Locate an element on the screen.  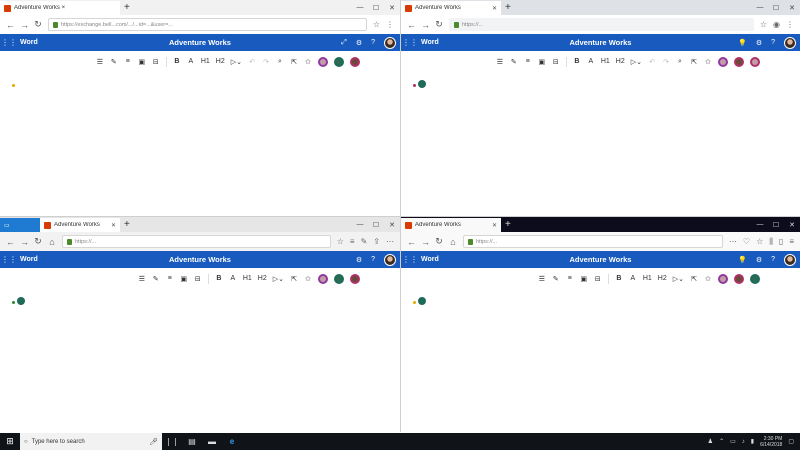
menu-dots-icon: ⋯ is located at coordinates (733, 241).